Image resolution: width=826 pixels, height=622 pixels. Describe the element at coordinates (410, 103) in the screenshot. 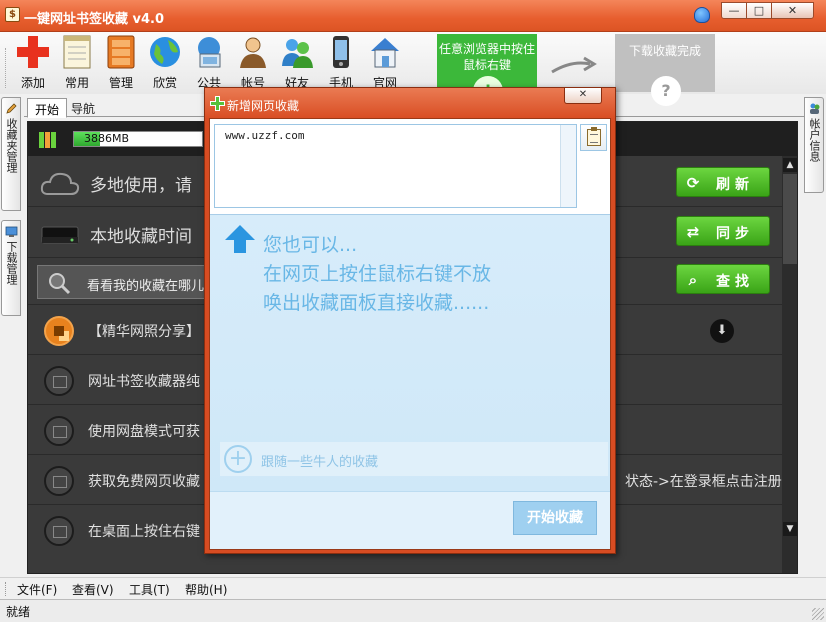

I see `dialog-title-bar: 新增网页收藏 ✕` at that location.